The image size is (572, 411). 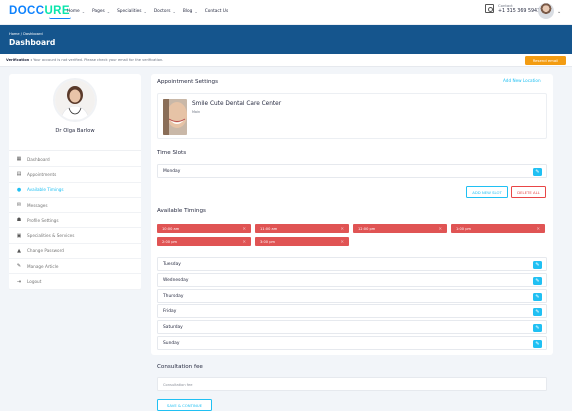 What do you see at coordinates (27, 11) in the screenshot?
I see `logo-text-part1: DOCC` at bounding box center [27, 11].